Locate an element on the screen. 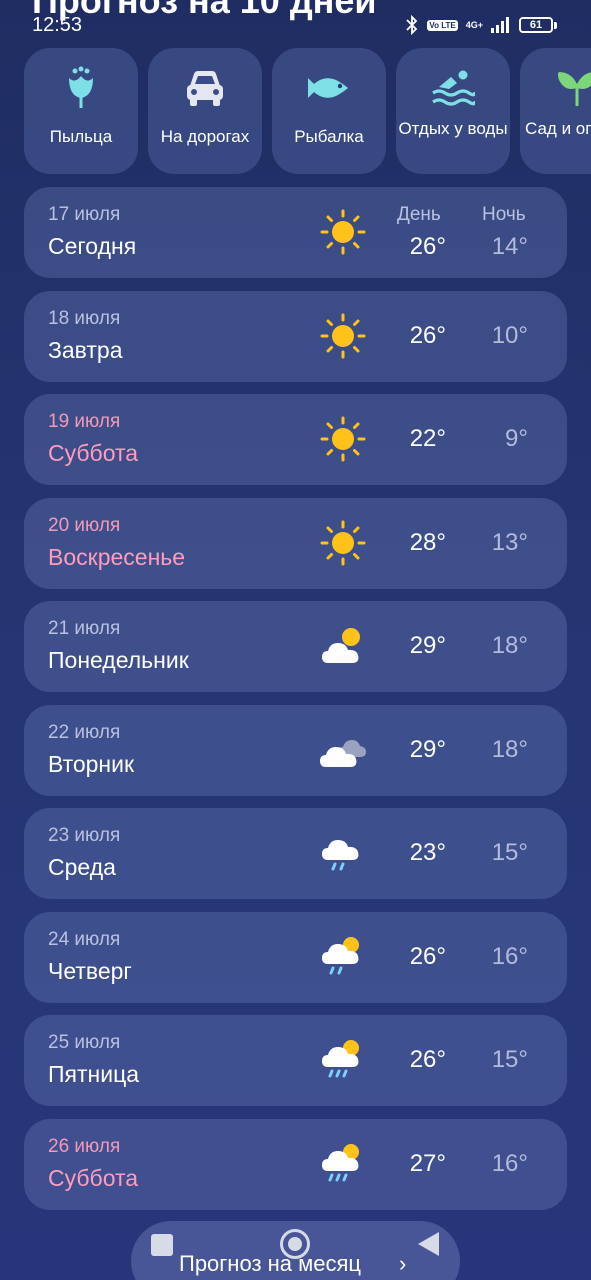  chip-label: Пыльца is located at coordinates (81, 136).